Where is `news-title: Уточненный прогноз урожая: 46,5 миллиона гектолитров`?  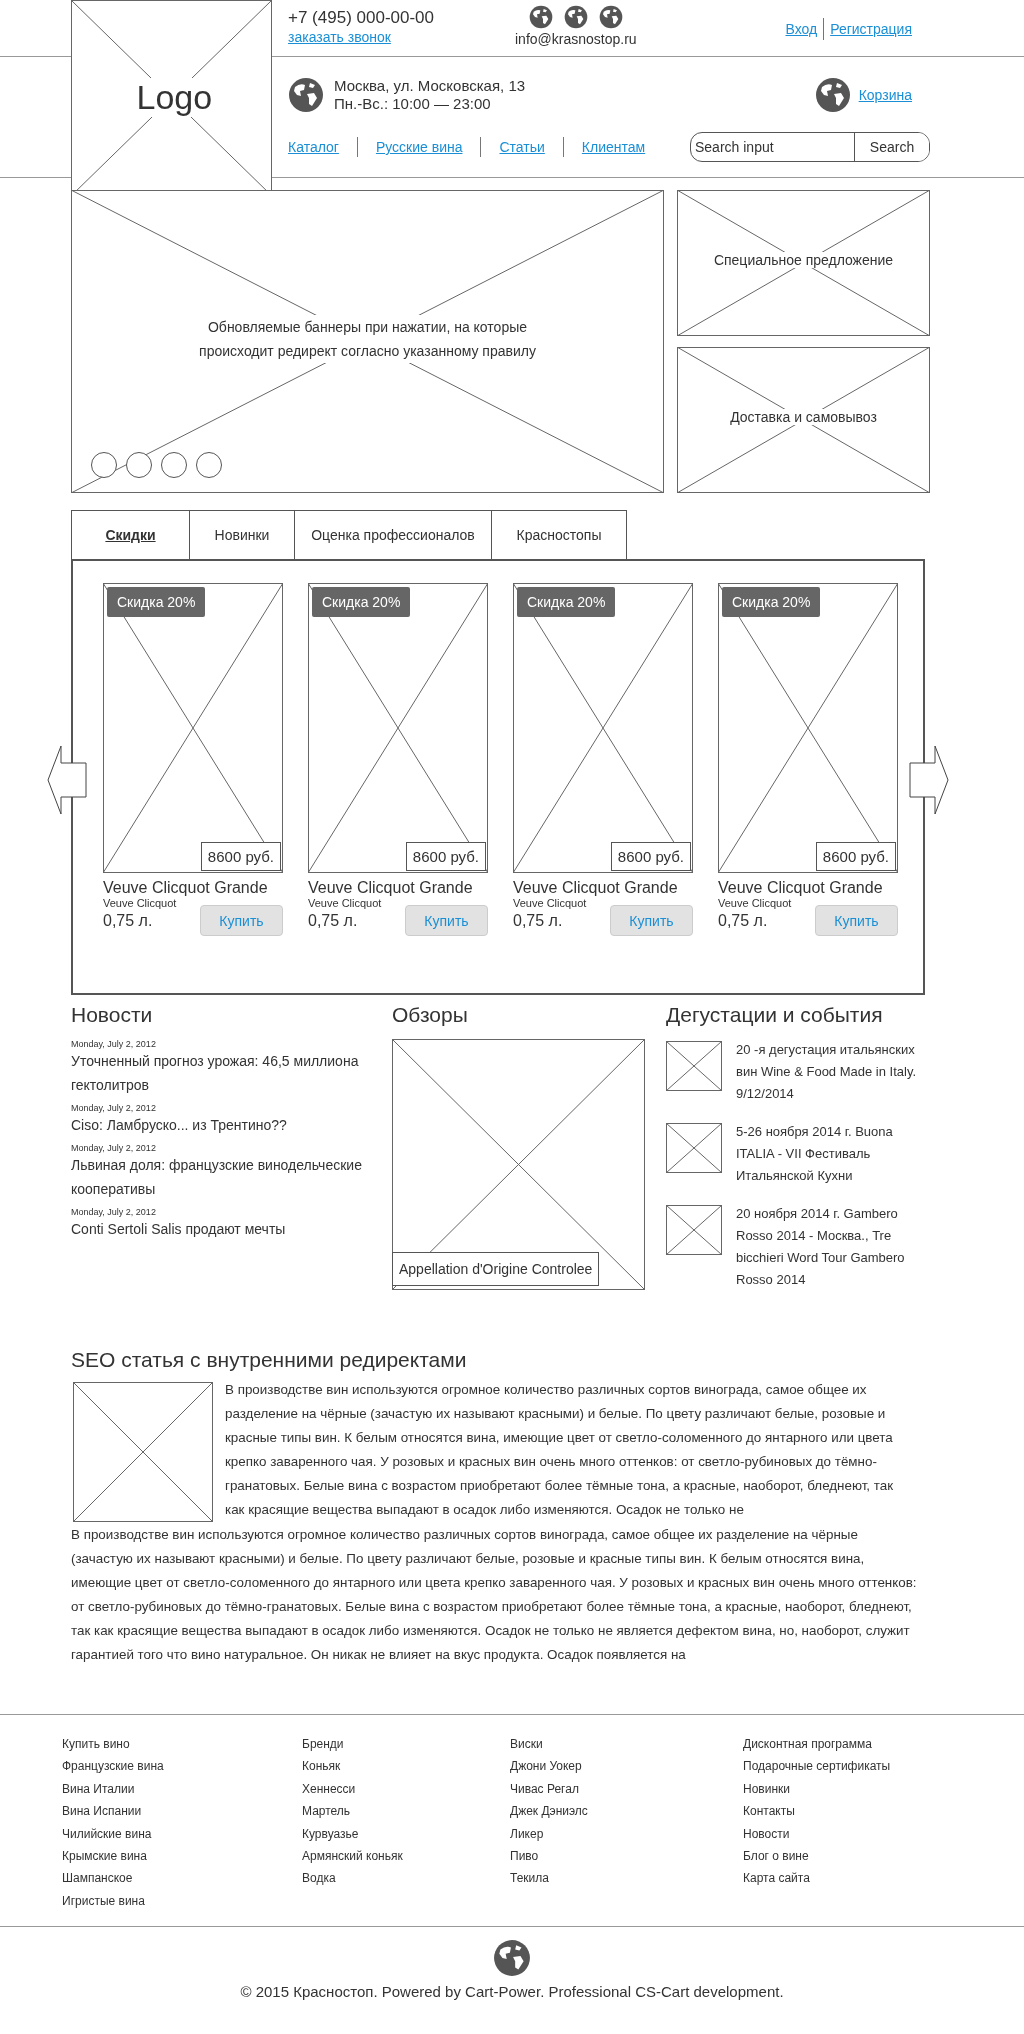 news-title: Уточненный прогноз урожая: 46,5 миллиона гектолитров is located at coordinates (231, 1073).